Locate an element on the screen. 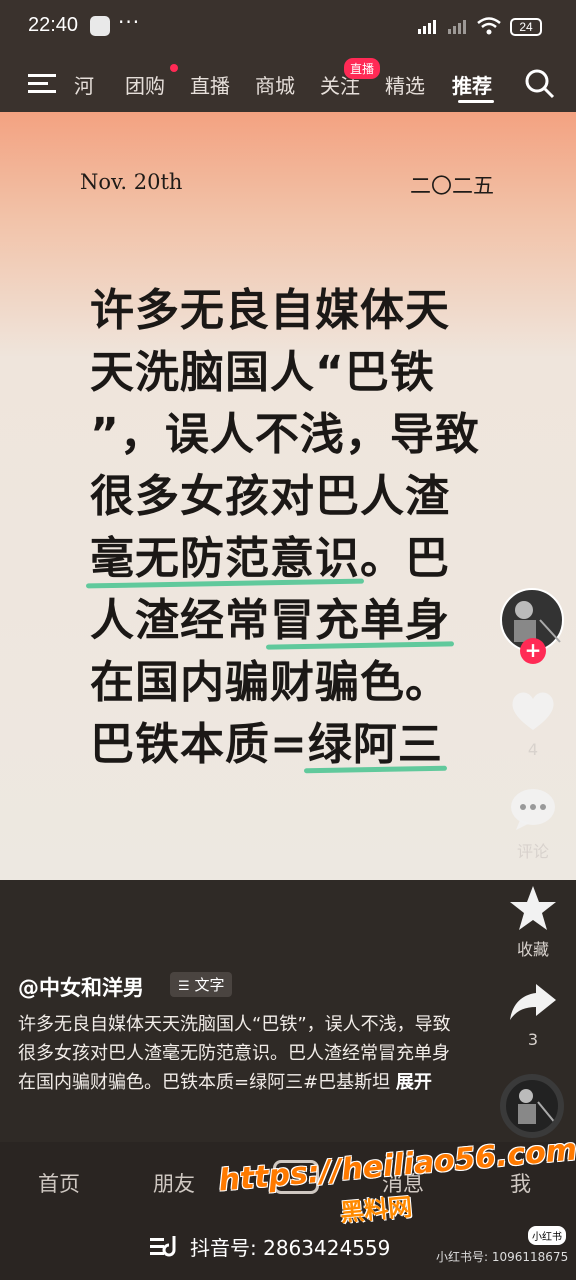 The width and height of the screenshot is (576, 1280). highlighted-text: 毫无防范意识 is located at coordinates (225, 559).